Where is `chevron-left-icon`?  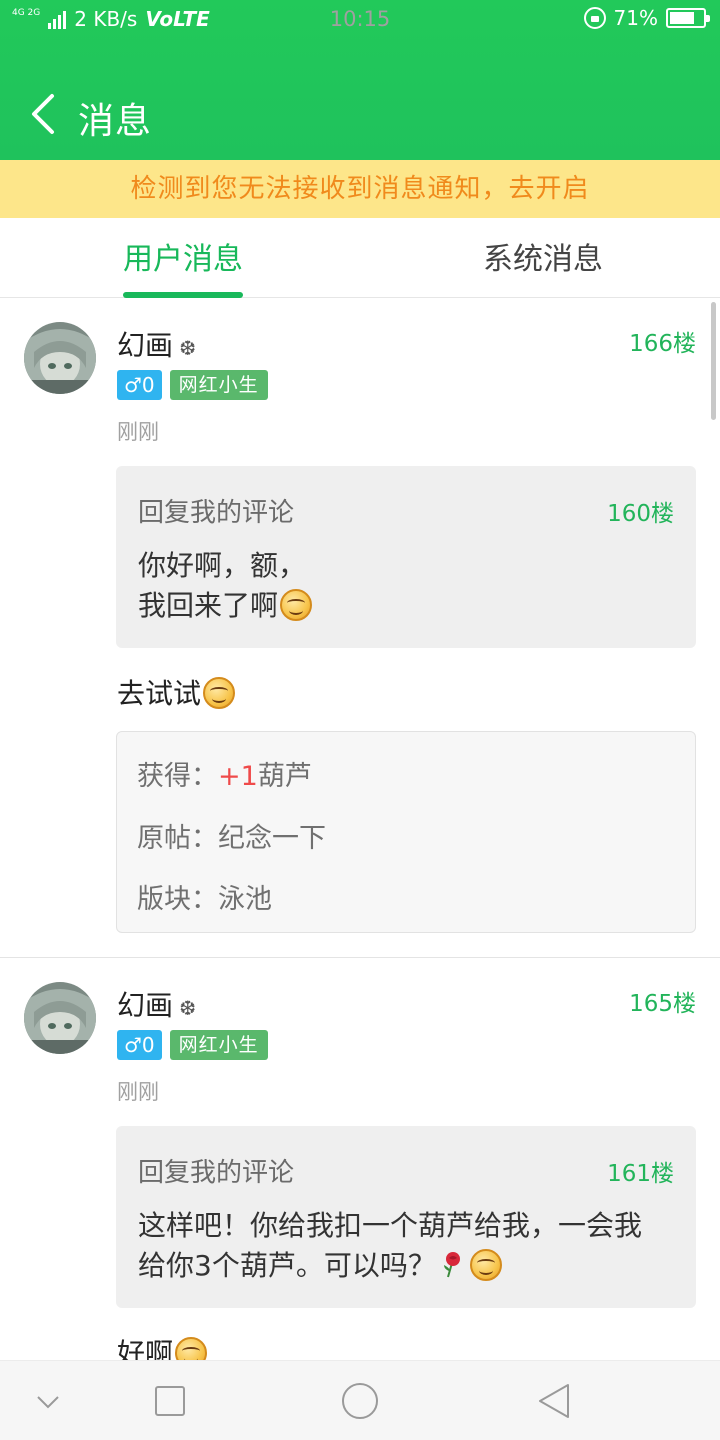
chevron-left-icon is located at coordinates (43, 114).